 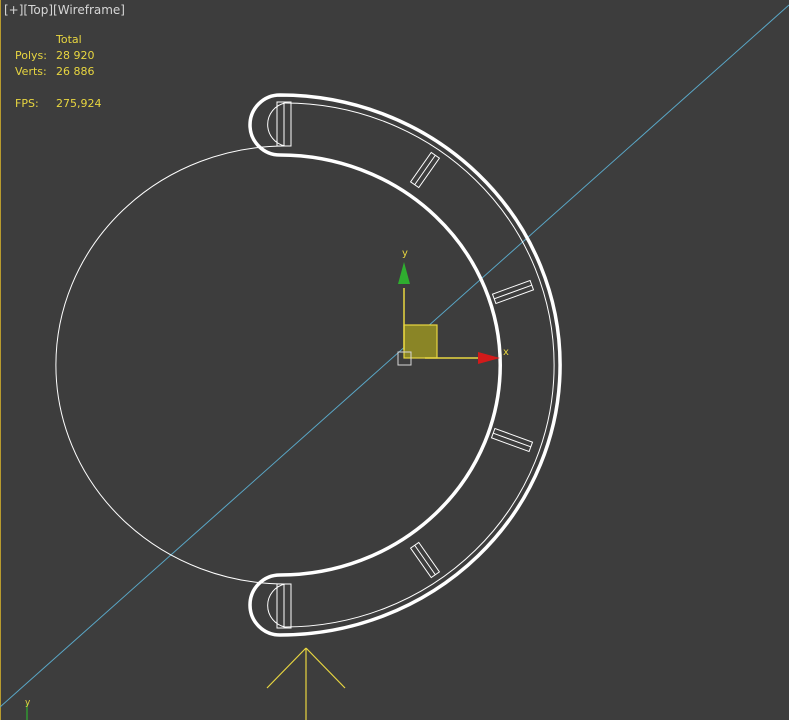 I want to click on gizmo-y-arrow-icon, so click(x=404, y=273).